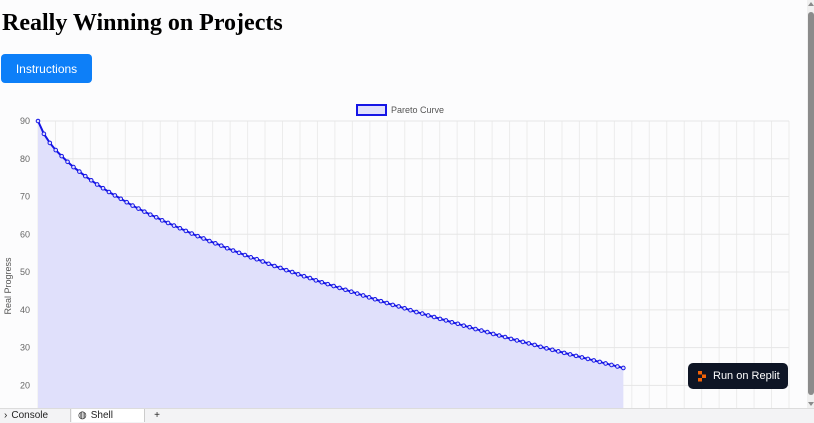 The image size is (814, 423). What do you see at coordinates (46, 68) in the screenshot?
I see `instructions-button: Instructions` at bounding box center [46, 68].